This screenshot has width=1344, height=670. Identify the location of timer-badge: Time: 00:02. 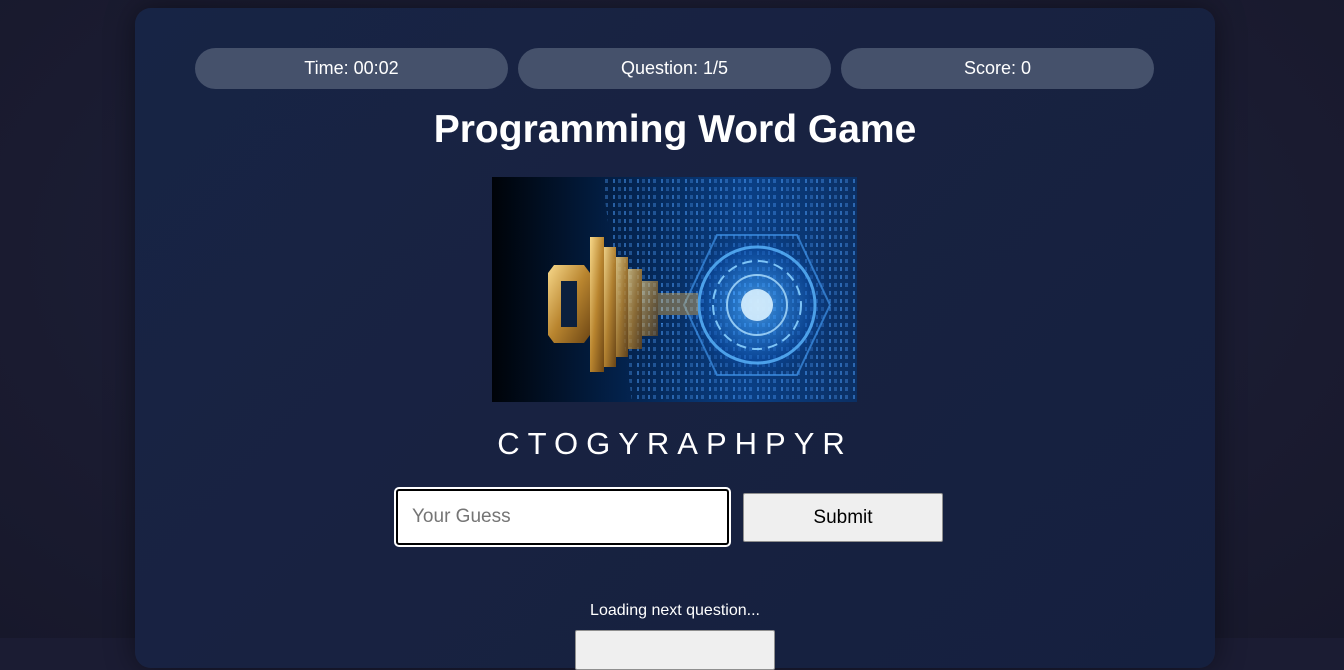
(351, 68).